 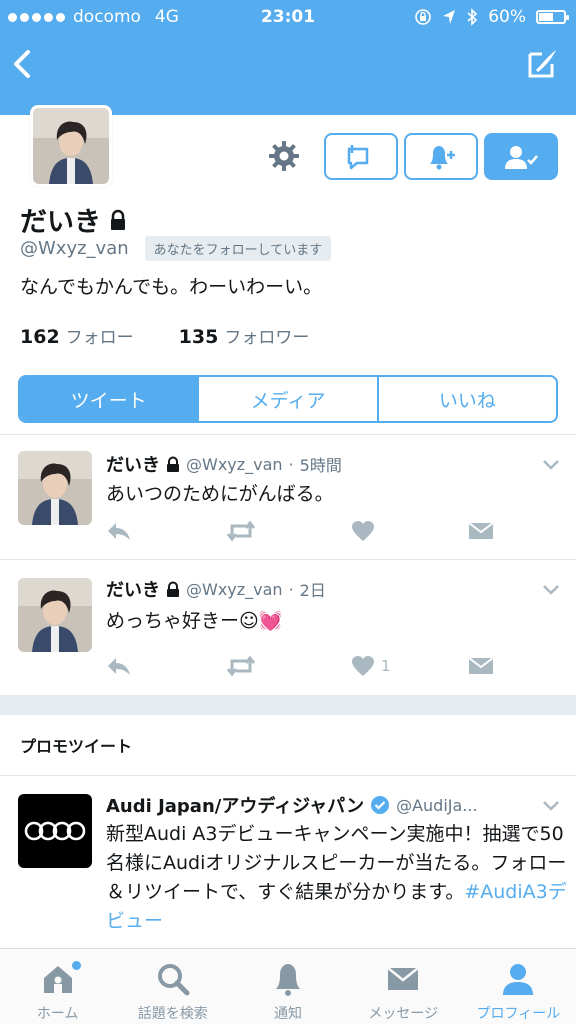 I want to click on user-icon, so click(x=518, y=979).